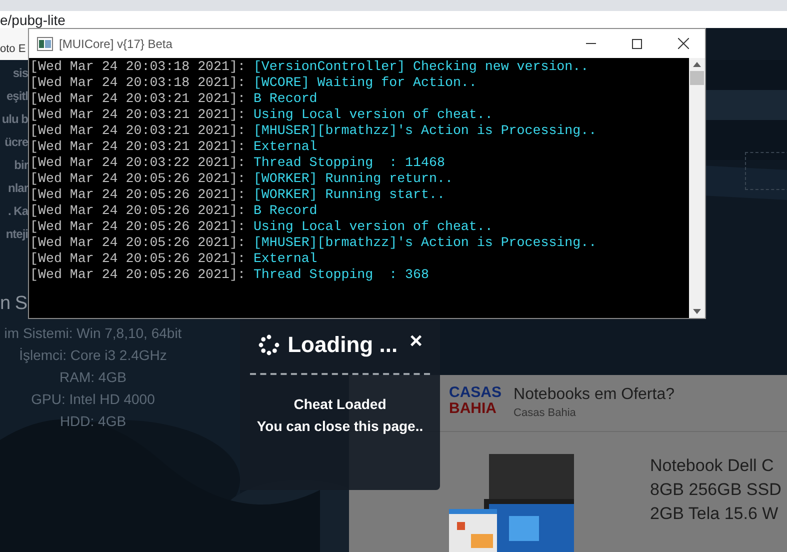 Image resolution: width=787 pixels, height=552 pixels. What do you see at coordinates (393, 19) in the screenshot?
I see `address-bar: e/pubg-lite` at bounding box center [393, 19].